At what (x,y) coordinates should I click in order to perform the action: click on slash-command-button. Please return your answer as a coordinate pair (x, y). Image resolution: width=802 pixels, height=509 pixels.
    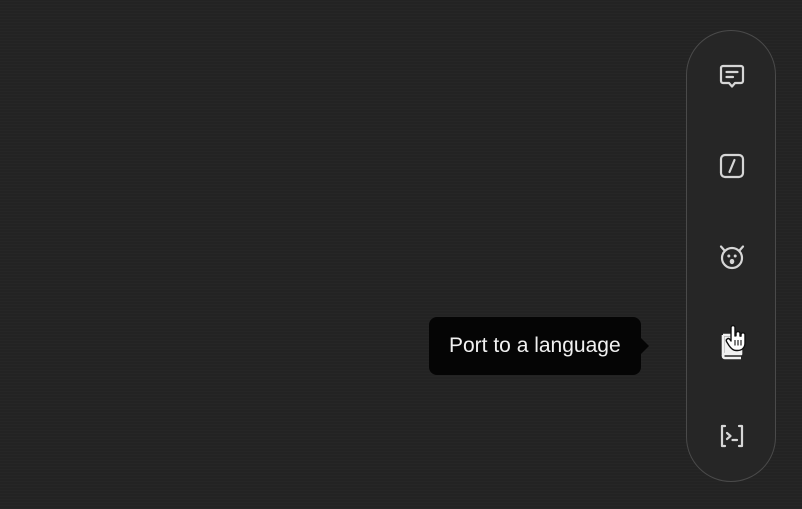
    Looking at the image, I should click on (732, 166).